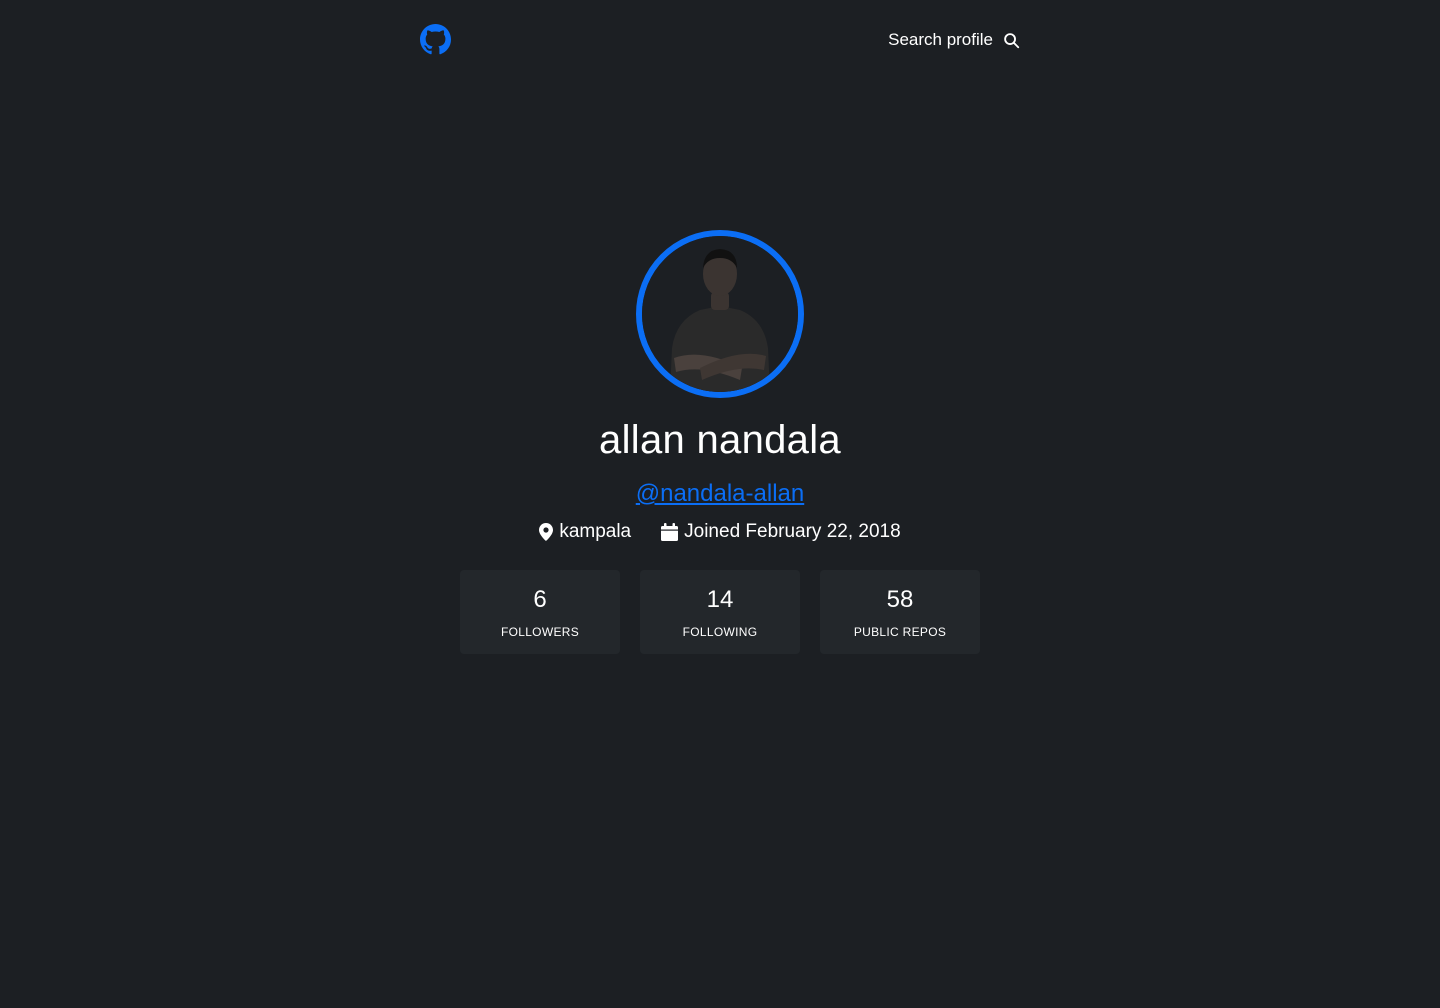 The width and height of the screenshot is (1440, 1008). I want to click on profile-meta: kampala Joined February 22, 2018, so click(720, 532).